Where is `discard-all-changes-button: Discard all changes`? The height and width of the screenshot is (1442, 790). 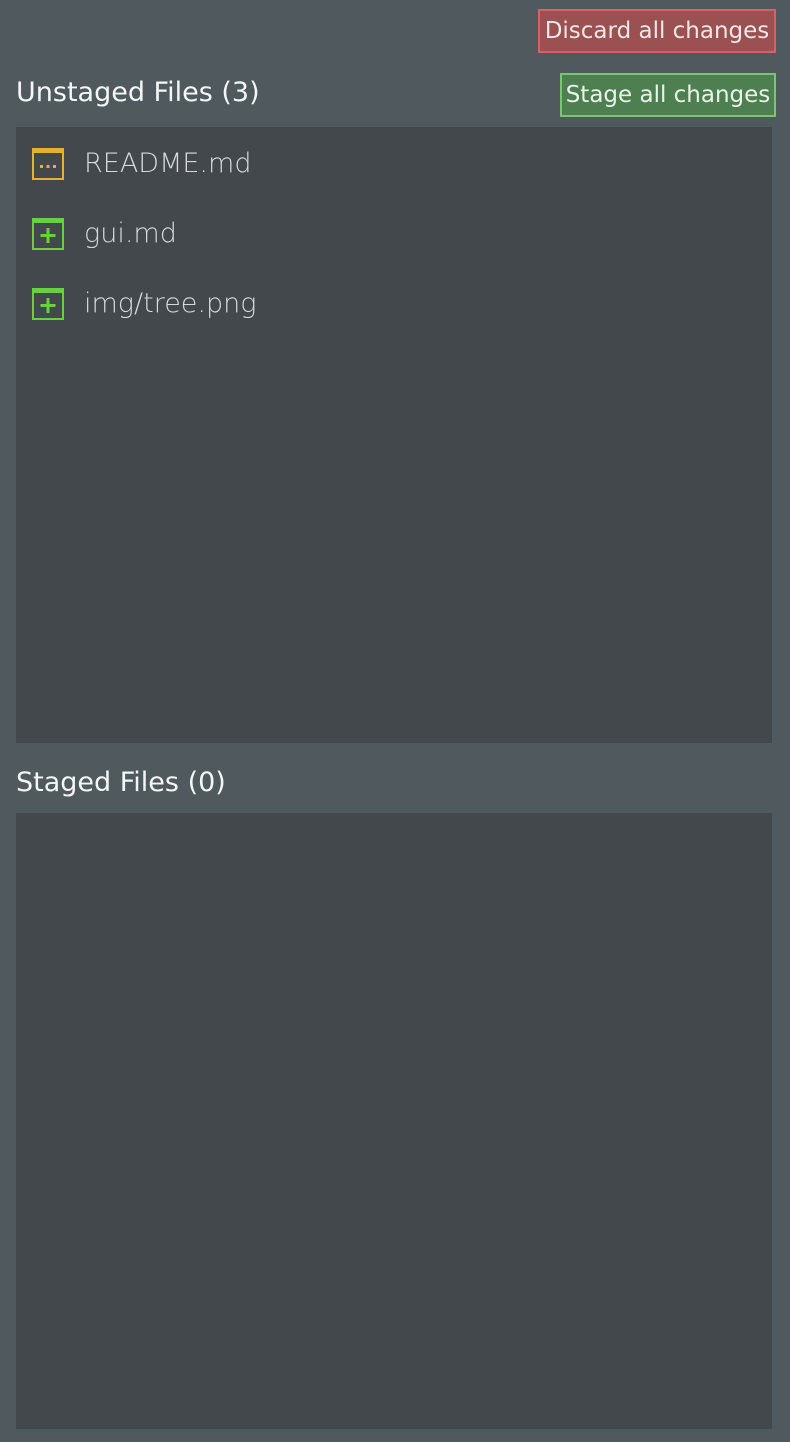 discard-all-changes-button: Discard all changes is located at coordinates (657, 31).